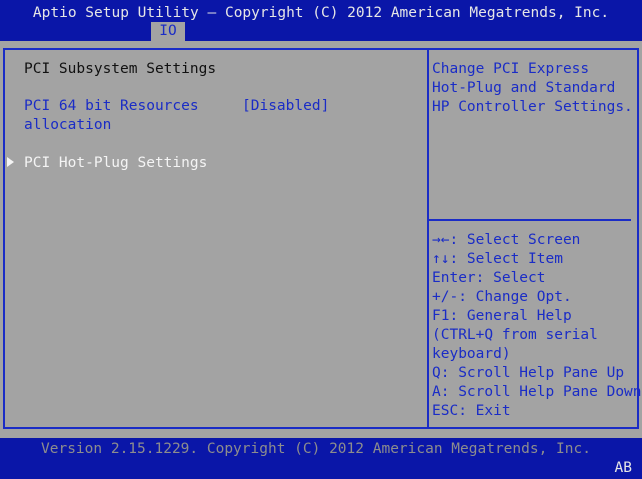 Image resolution: width=642 pixels, height=479 pixels. I want to click on help-description-line: Change PCI Express, so click(511, 69).